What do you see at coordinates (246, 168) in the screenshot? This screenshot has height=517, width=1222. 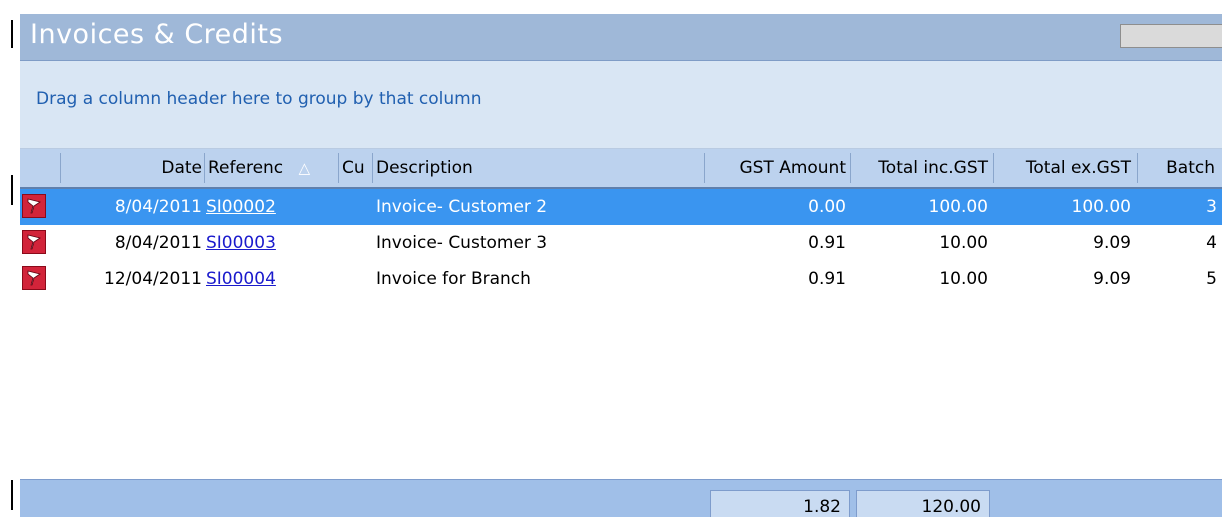 I see `column-header-reference-label: Referenc` at bounding box center [246, 168].